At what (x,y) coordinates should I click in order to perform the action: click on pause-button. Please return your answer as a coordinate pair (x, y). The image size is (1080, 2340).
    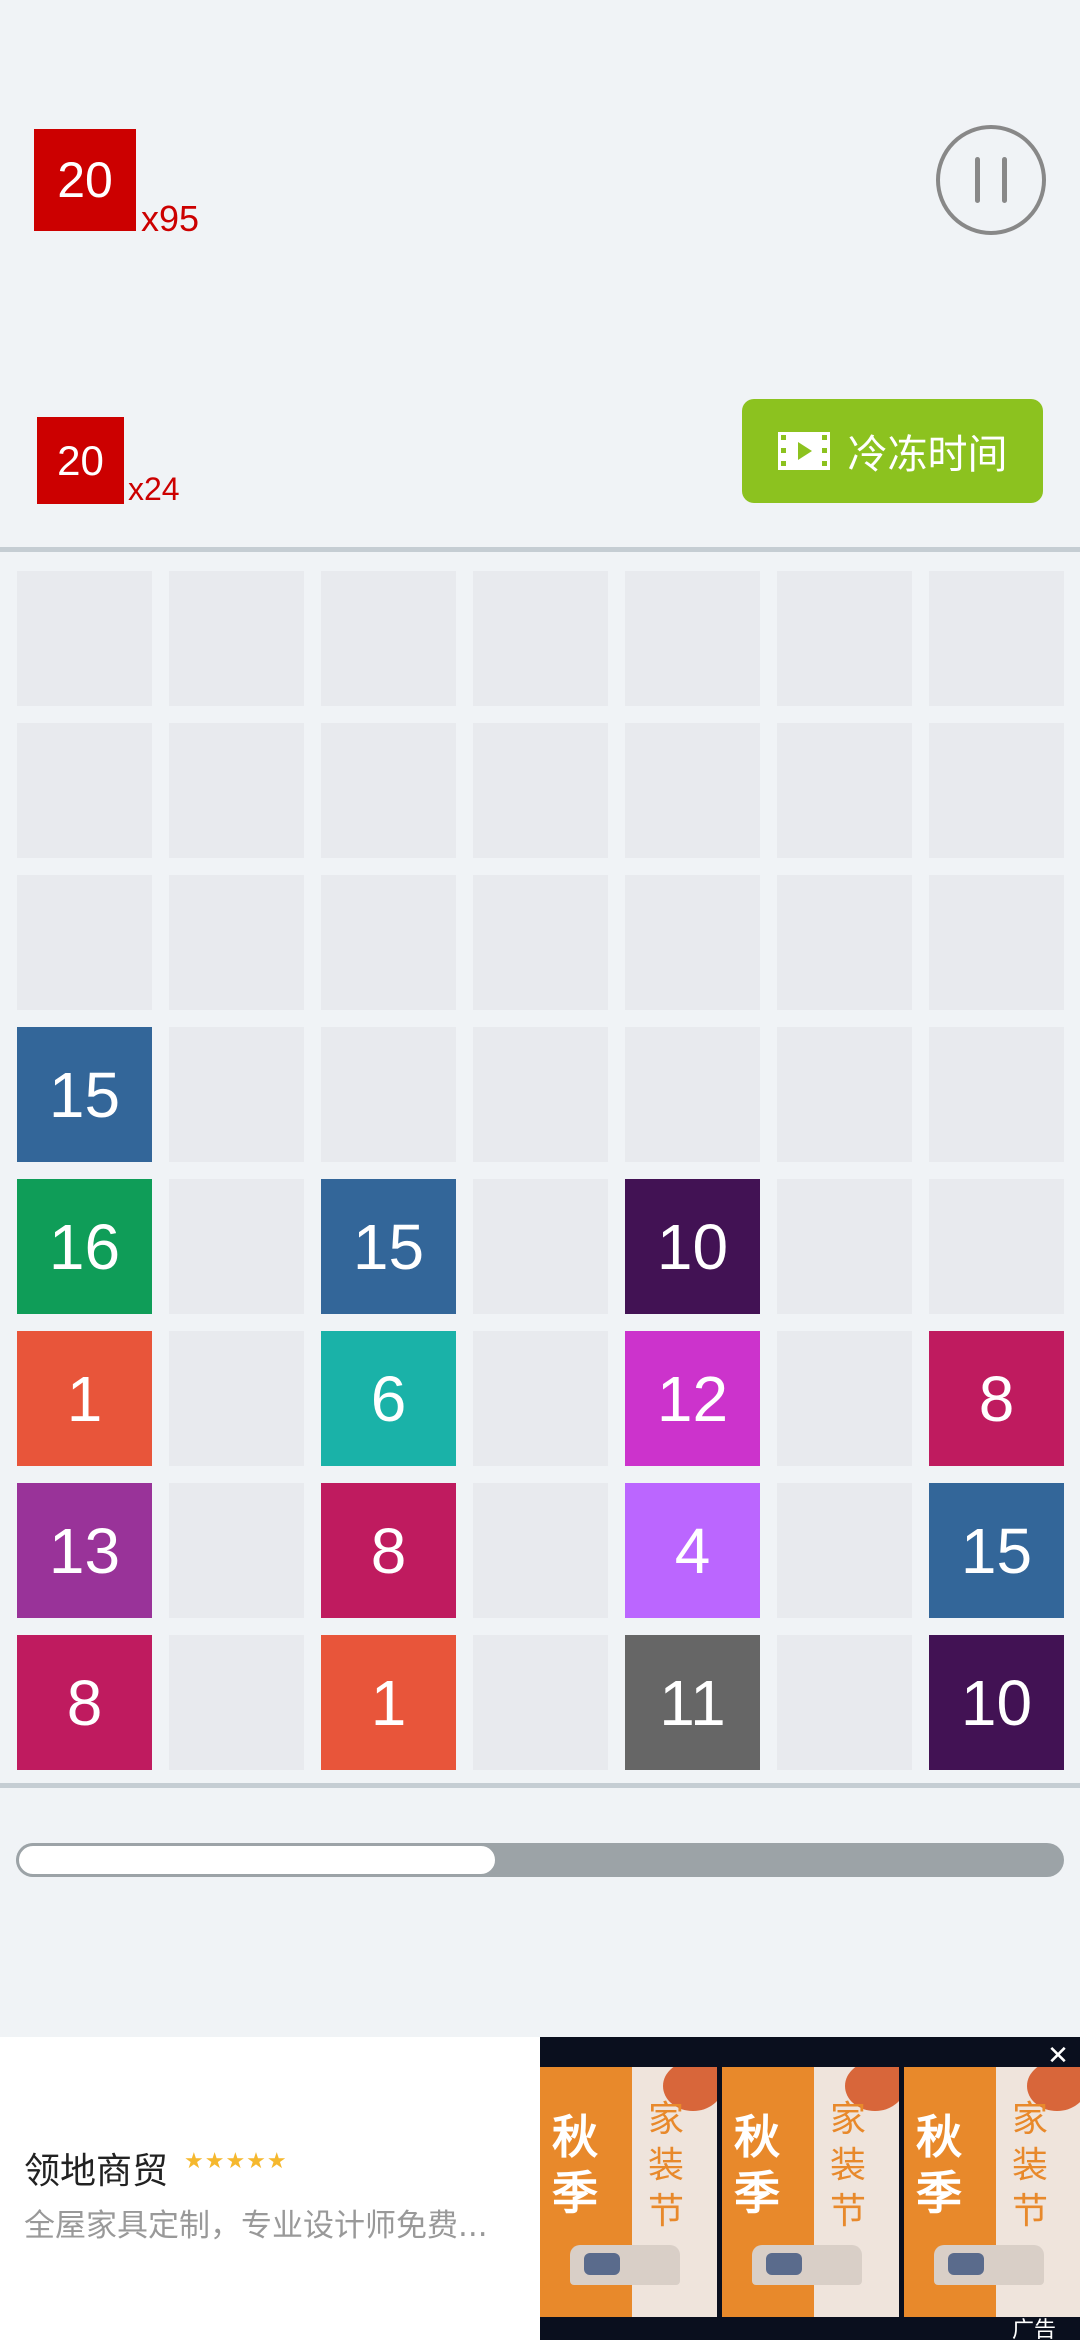
    Looking at the image, I should click on (991, 180).